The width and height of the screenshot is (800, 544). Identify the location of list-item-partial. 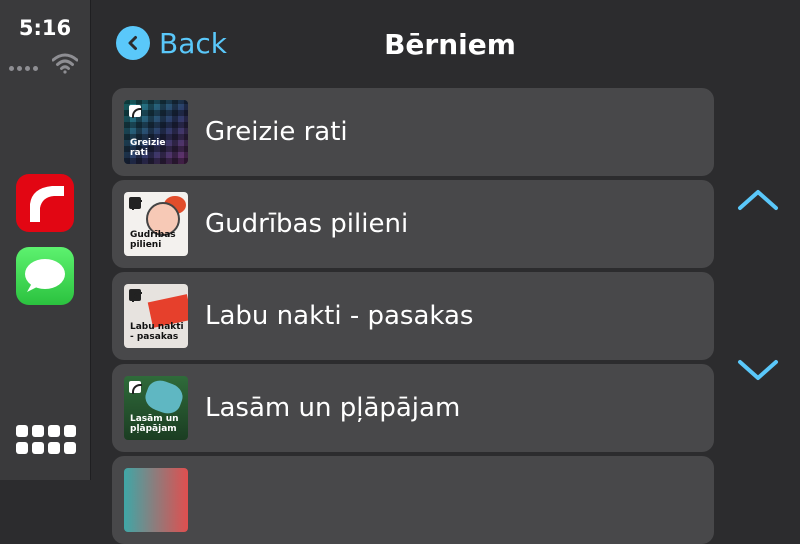
(413, 500).